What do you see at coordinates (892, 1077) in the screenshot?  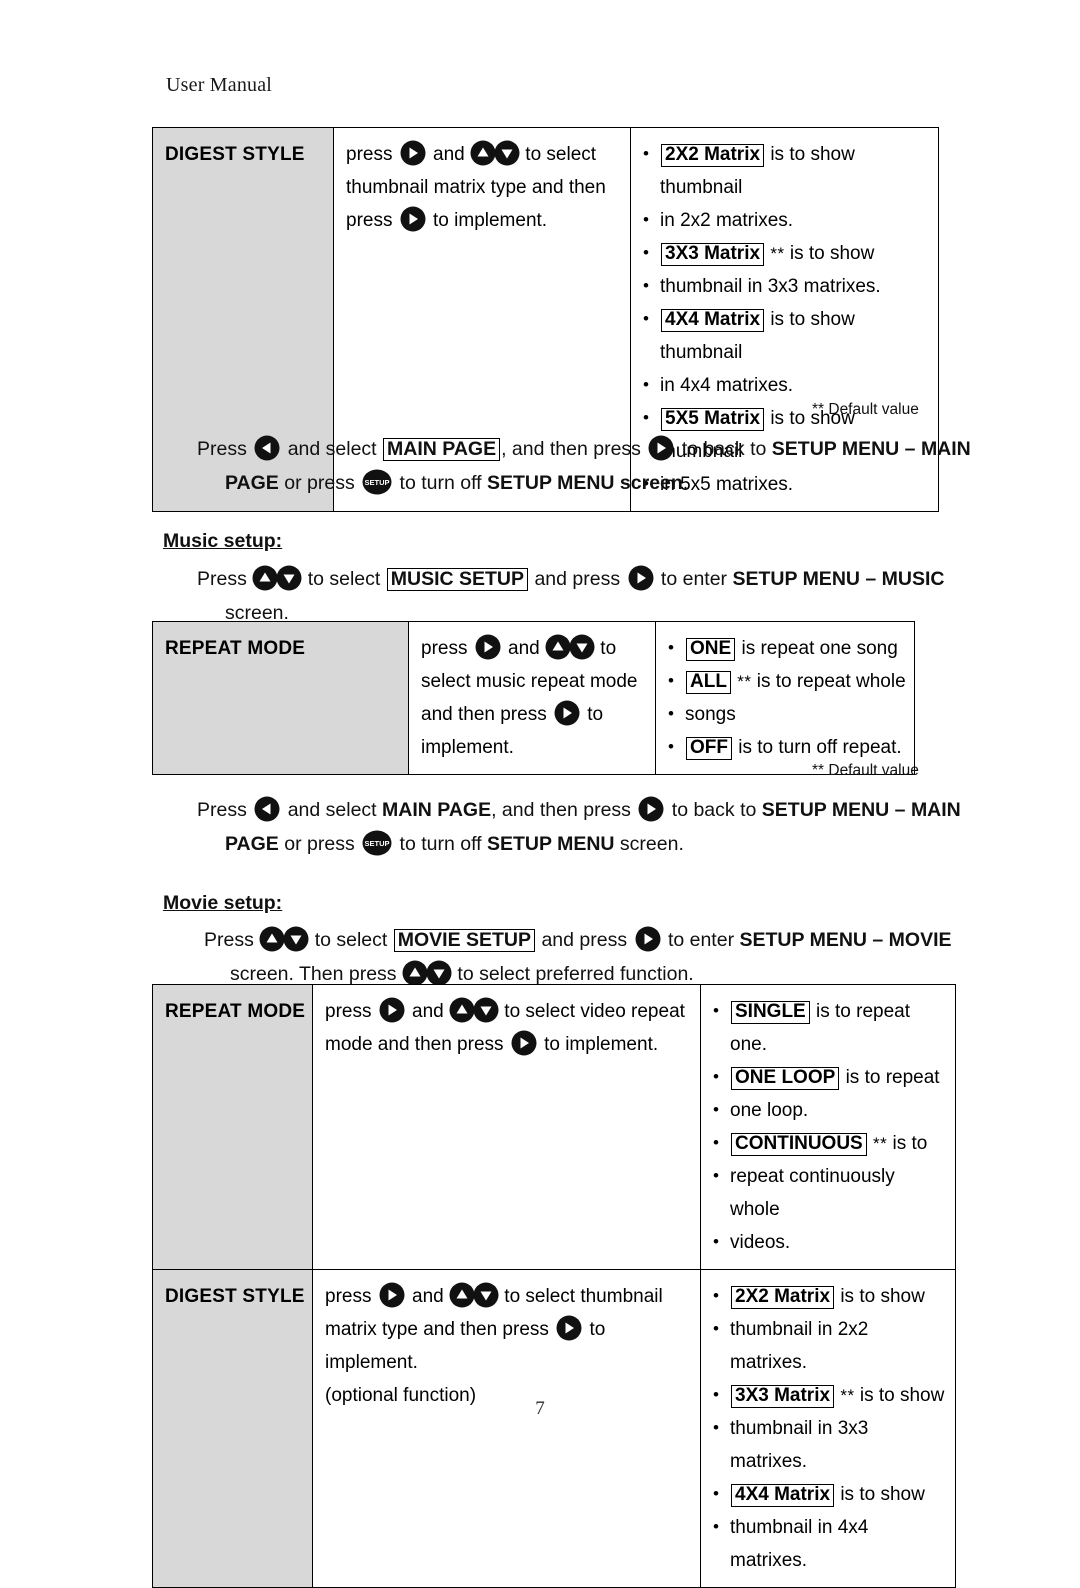 I see `option-text: is to repeat` at bounding box center [892, 1077].